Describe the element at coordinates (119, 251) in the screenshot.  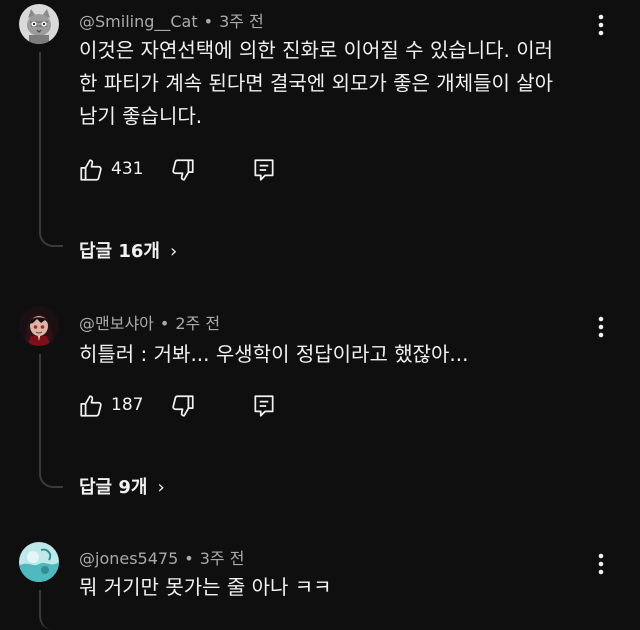
I see `replies-label: 답글 16개` at that location.